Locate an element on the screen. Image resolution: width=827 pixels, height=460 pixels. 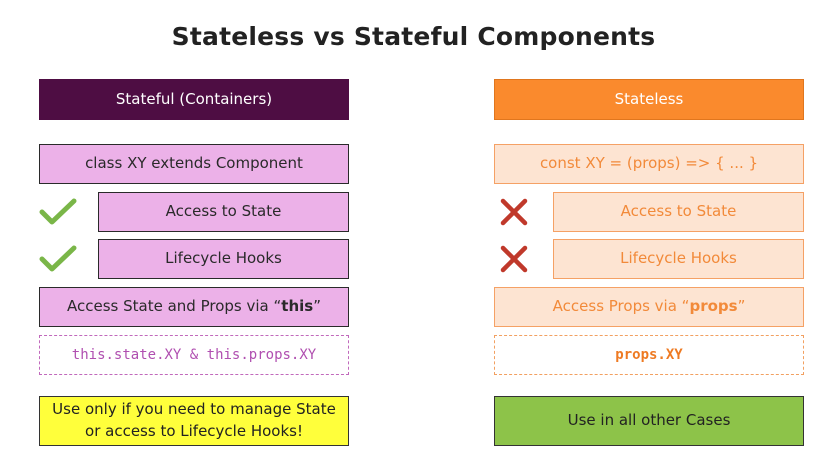
stateless-header: Stateless is located at coordinates (649, 99).